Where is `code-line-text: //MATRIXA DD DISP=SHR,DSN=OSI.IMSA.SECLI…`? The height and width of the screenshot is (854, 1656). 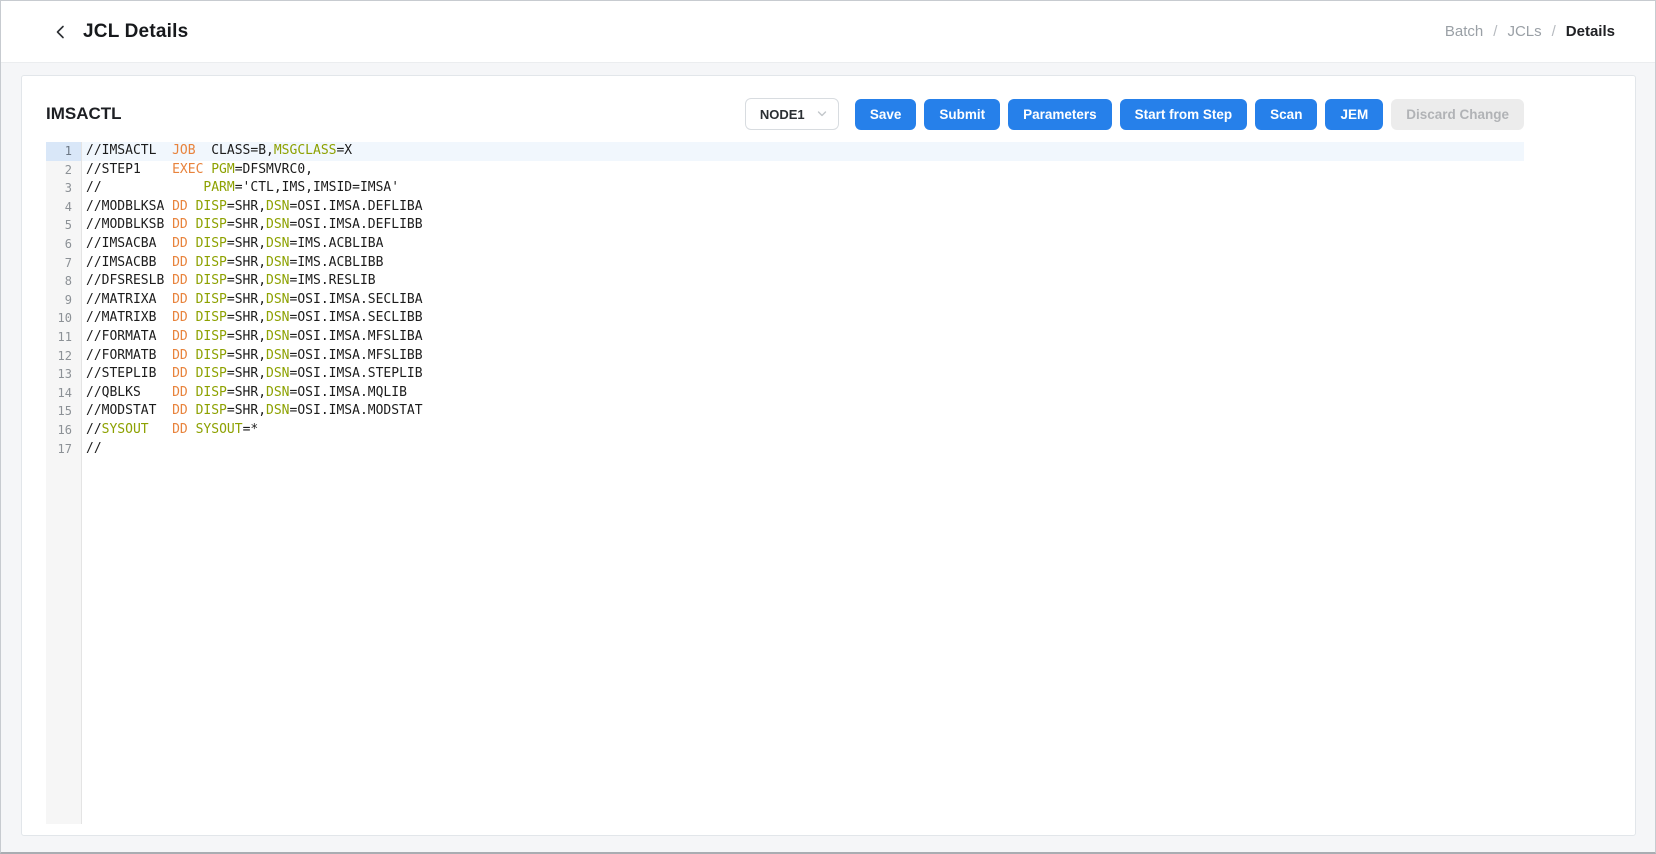 code-line-text: //MATRIXA DD DISP=SHR,DSN=OSI.IMSA.SECLI… is located at coordinates (254, 299).